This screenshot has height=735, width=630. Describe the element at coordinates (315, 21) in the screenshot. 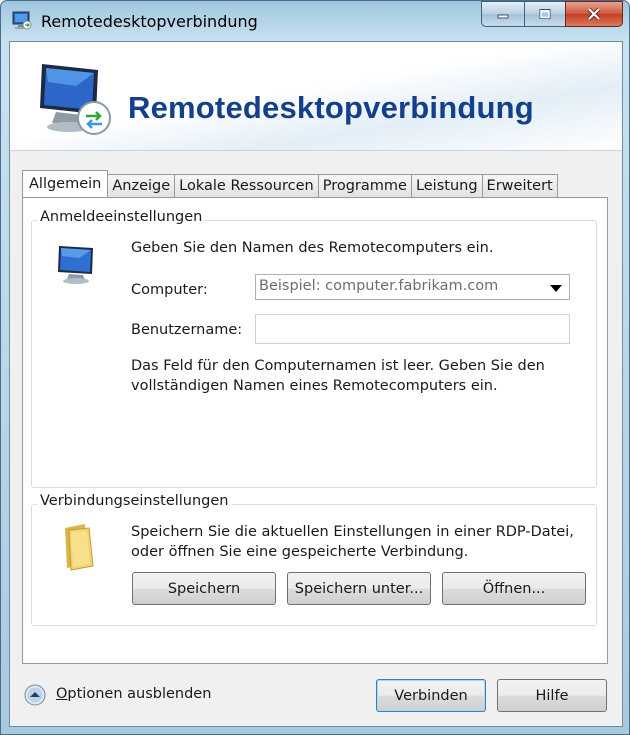

I see `title-bar: Remotedesktopverbindung` at that location.